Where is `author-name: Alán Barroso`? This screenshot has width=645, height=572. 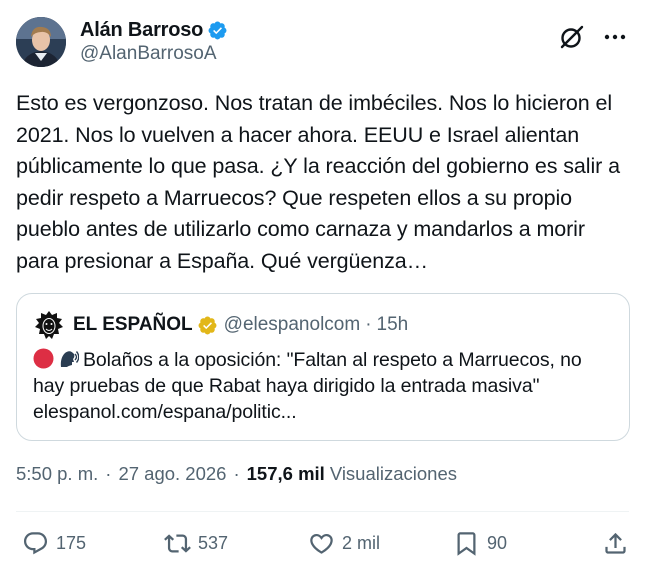 author-name: Alán Barroso is located at coordinates (141, 30).